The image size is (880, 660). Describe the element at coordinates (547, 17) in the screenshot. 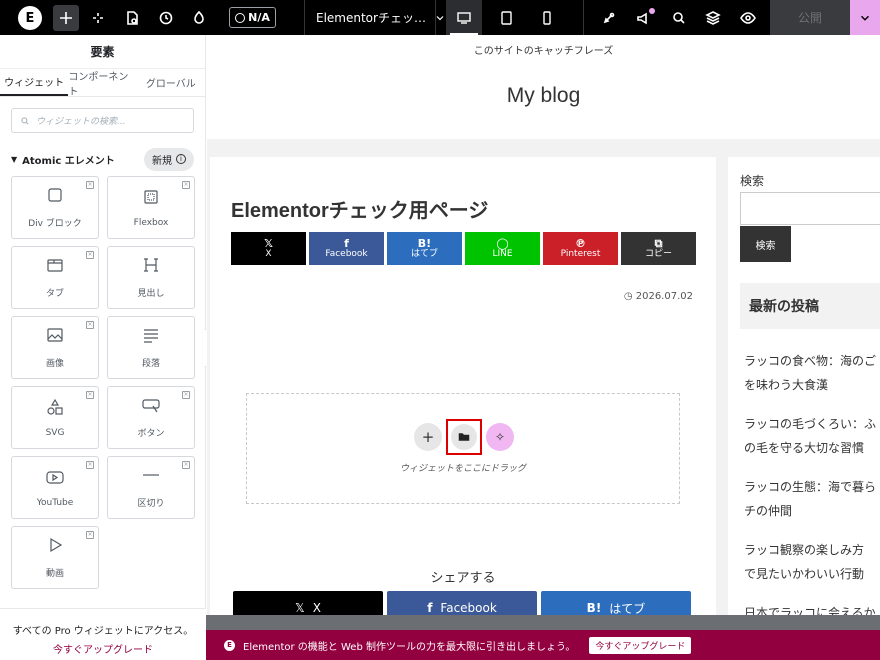

I see `mobile-view-button` at that location.